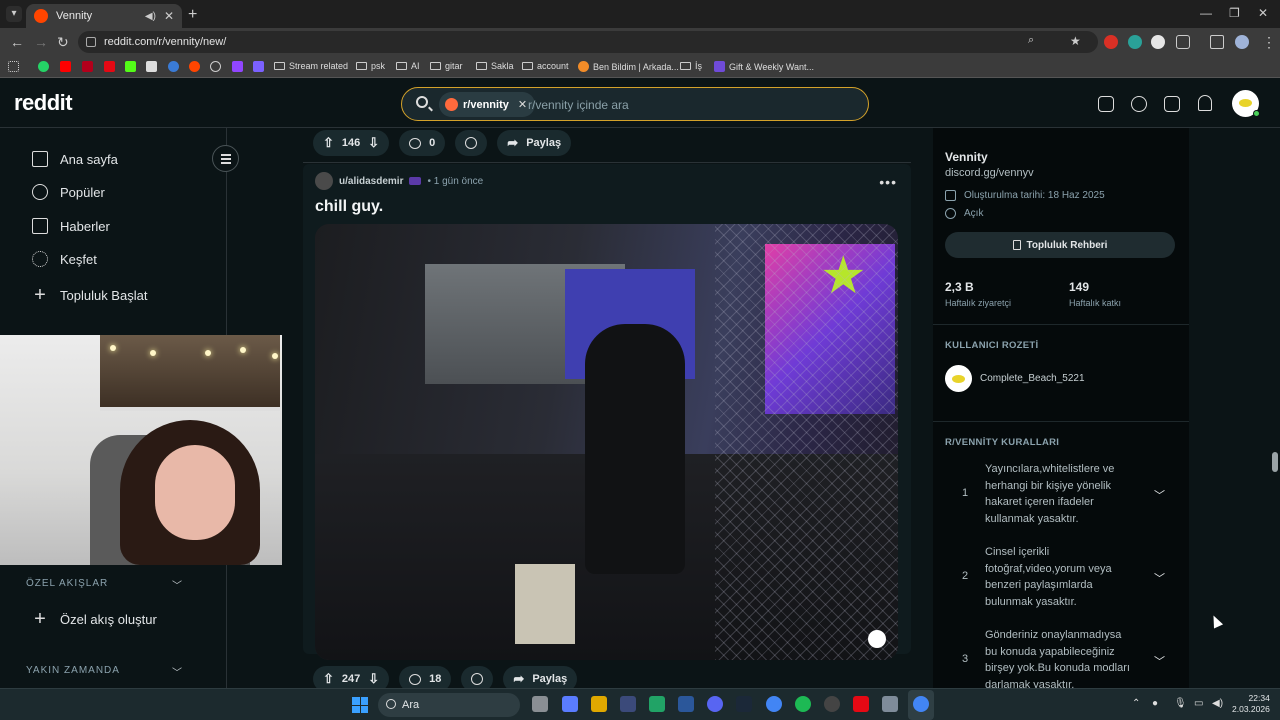 Image resolution: width=1280 pixels, height=720 pixels. Describe the element at coordinates (686, 704) in the screenshot. I see `word-icon` at that location.